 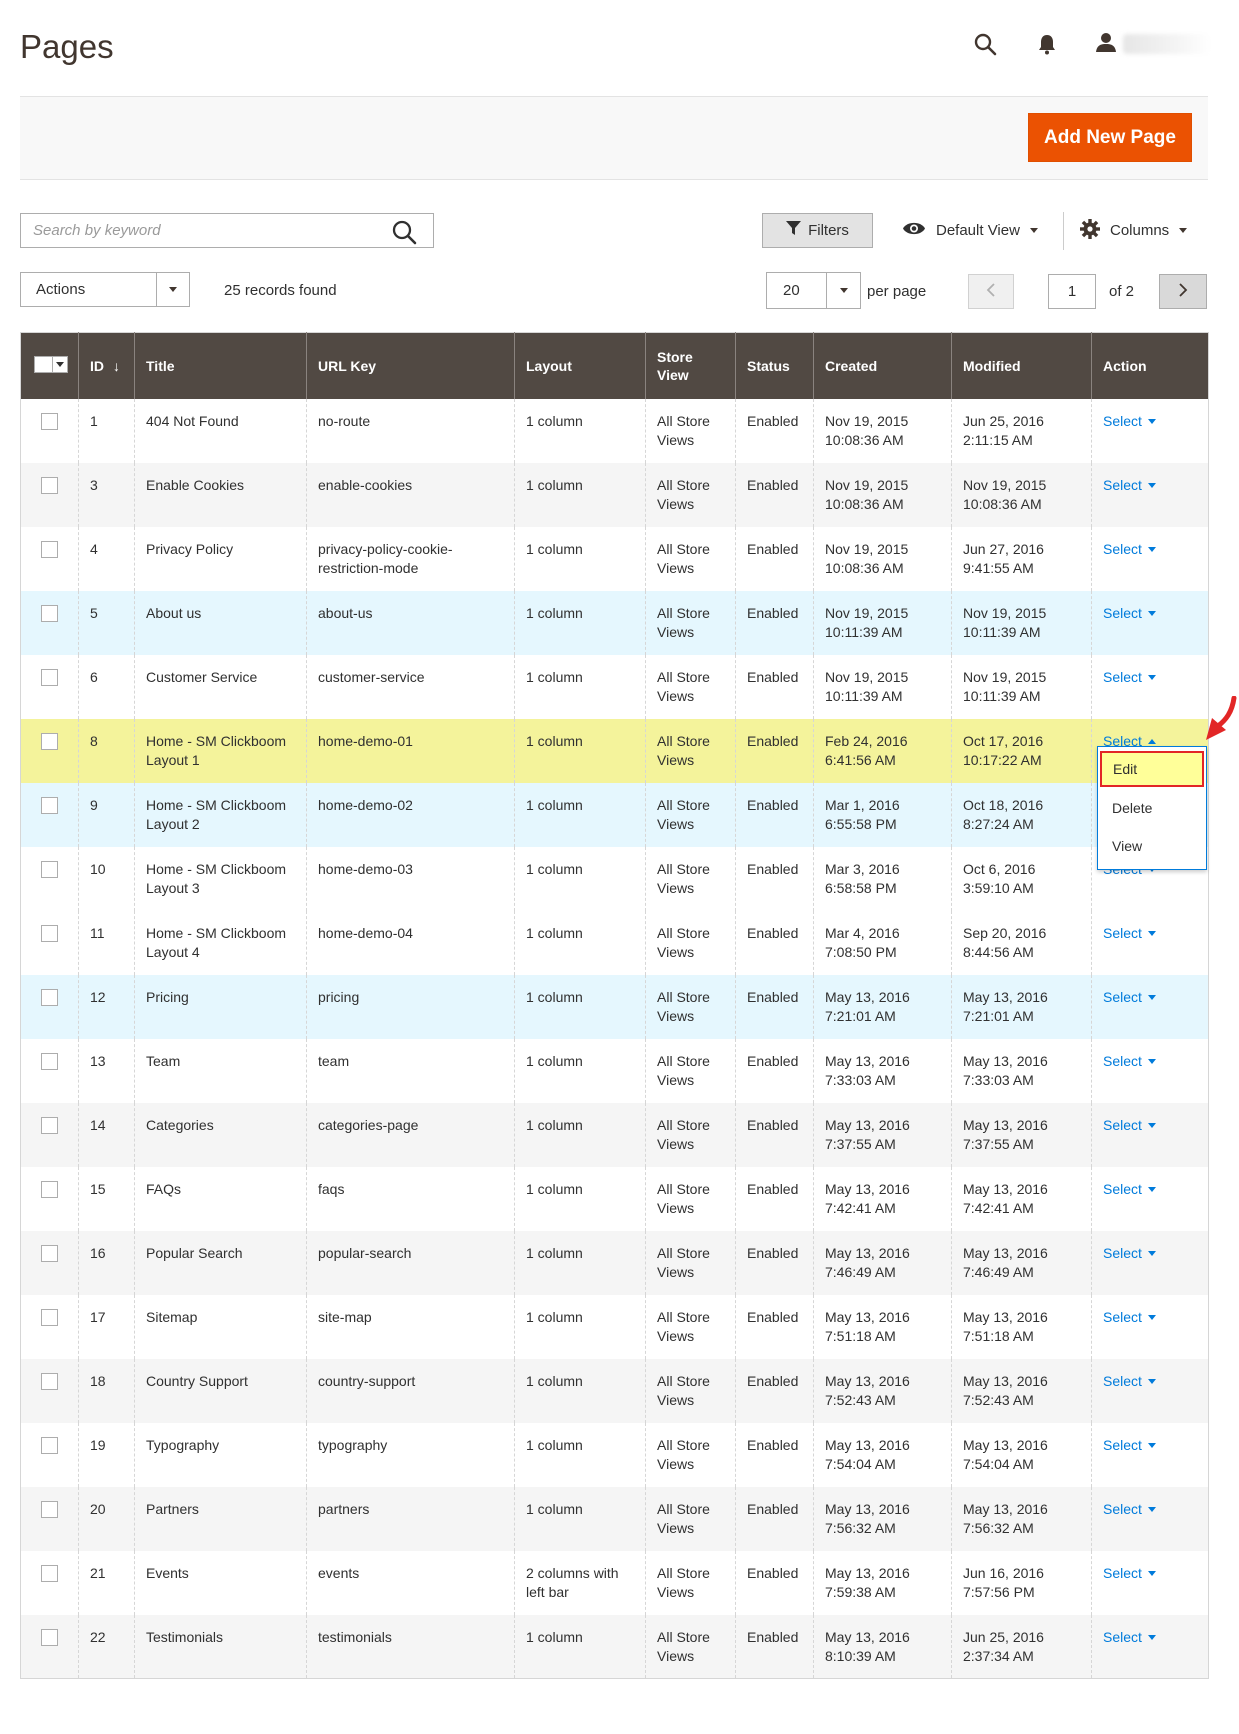 I want to click on per-page-select: 20, so click(x=813, y=290).